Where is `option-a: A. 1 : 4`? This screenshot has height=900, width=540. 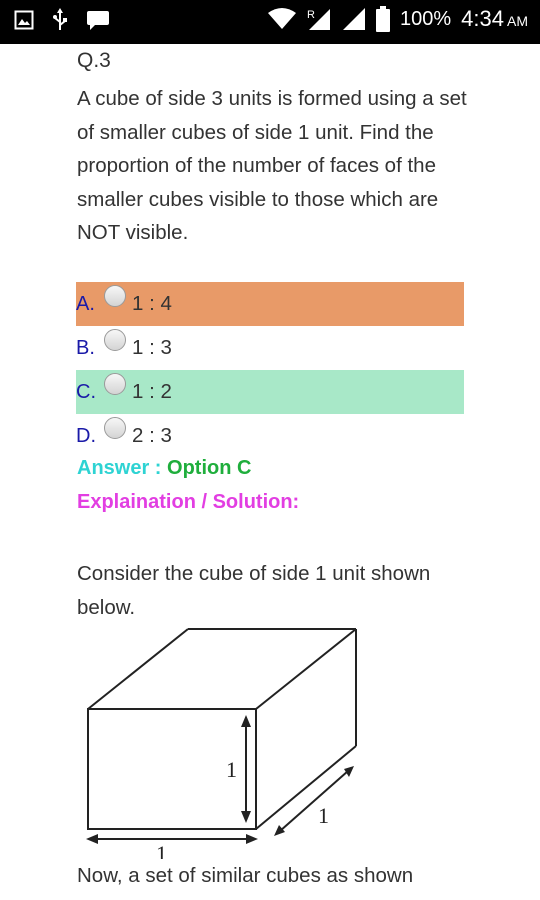
option-a: A. 1 : 4 is located at coordinates (270, 304).